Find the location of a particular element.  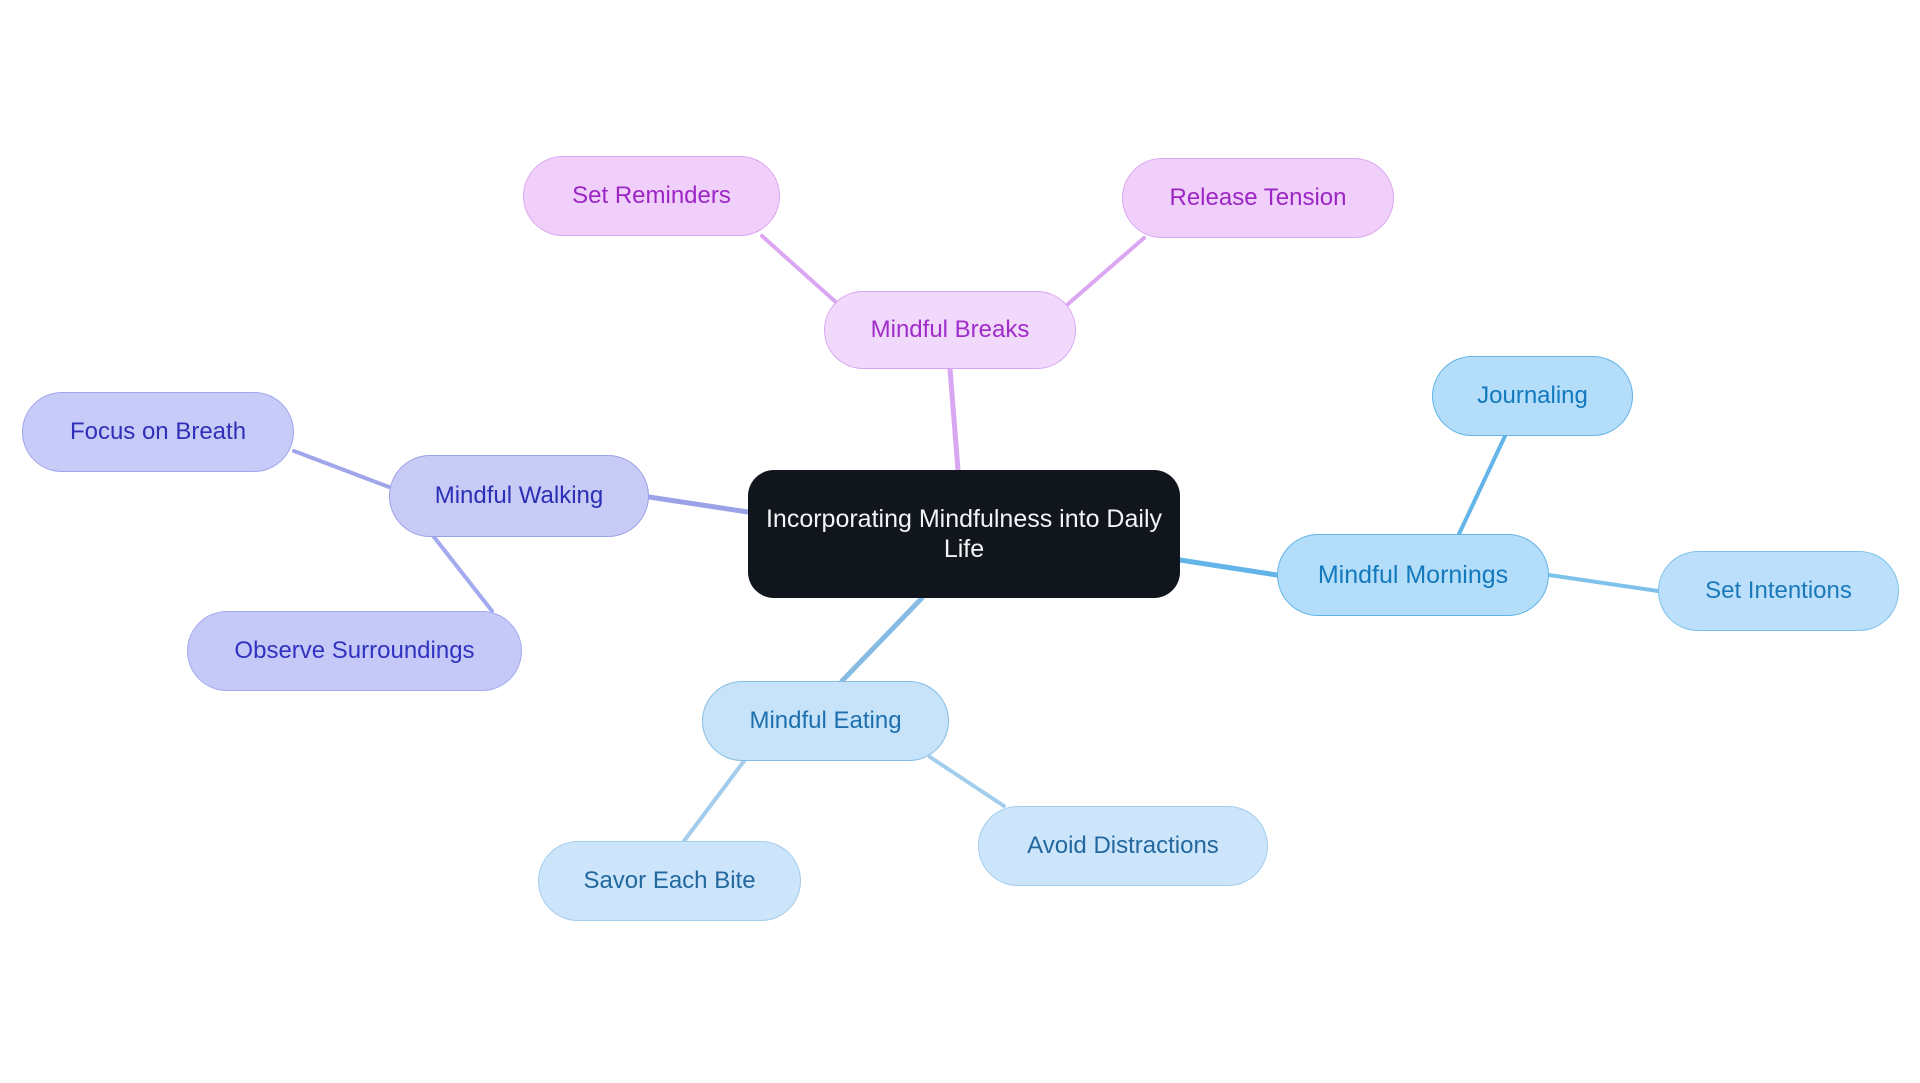

mindmap-node-label: Release Tension is located at coordinates (1258, 198).